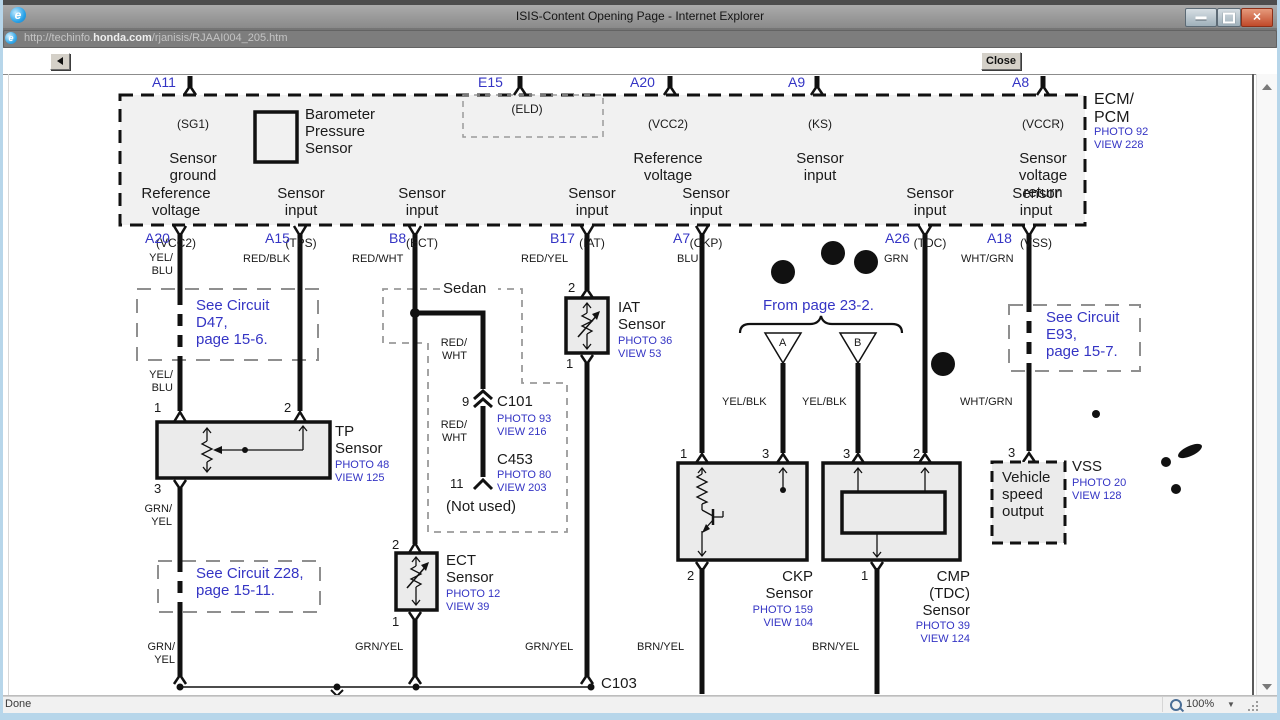  I want to click on back-button, so click(60, 61).